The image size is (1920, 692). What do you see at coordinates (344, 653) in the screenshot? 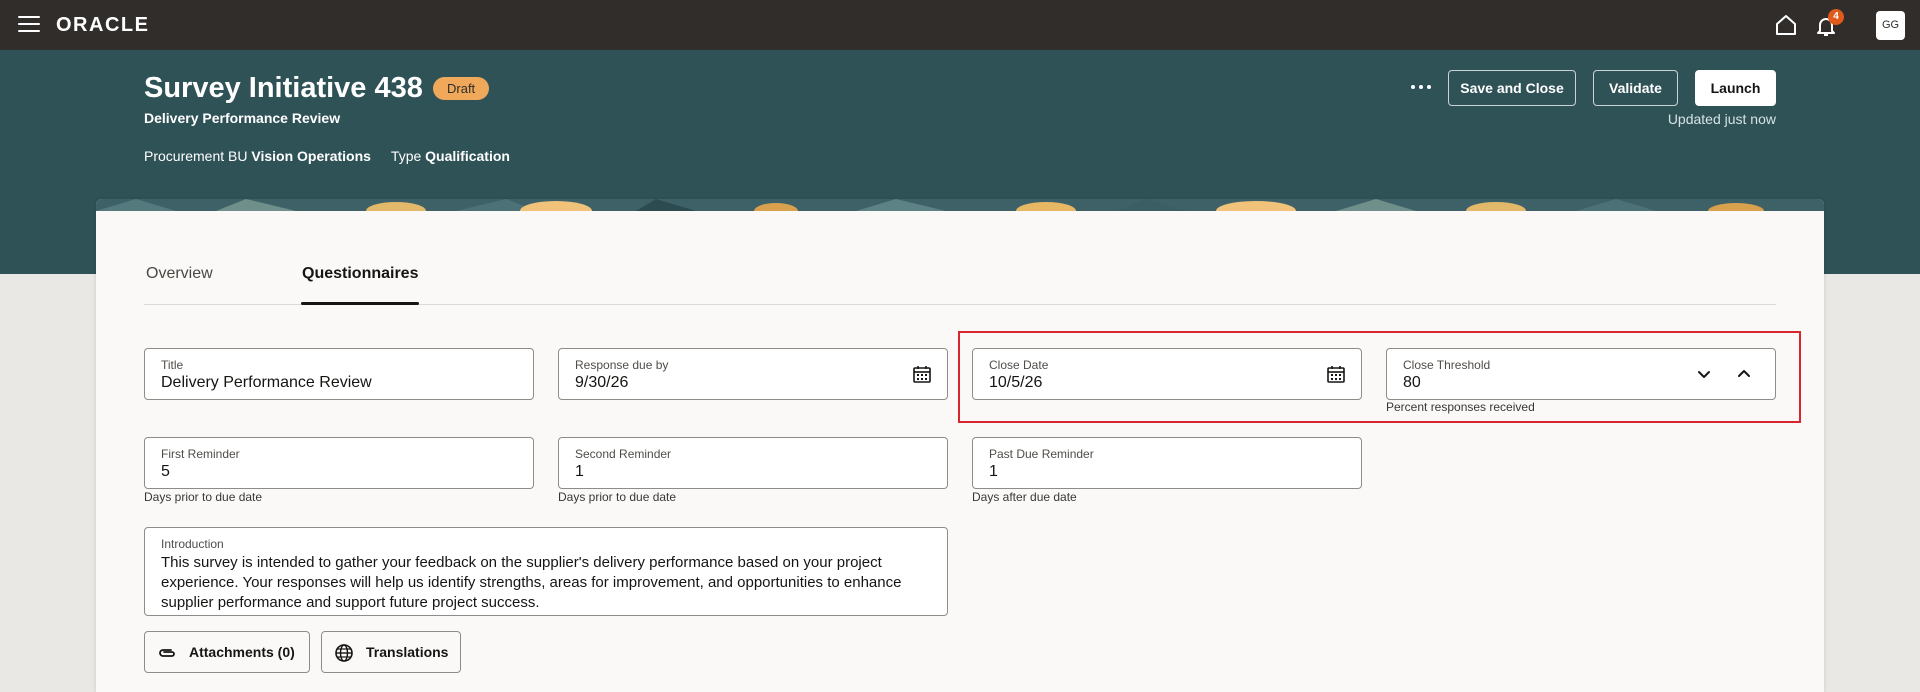
I see `globe-icon` at bounding box center [344, 653].